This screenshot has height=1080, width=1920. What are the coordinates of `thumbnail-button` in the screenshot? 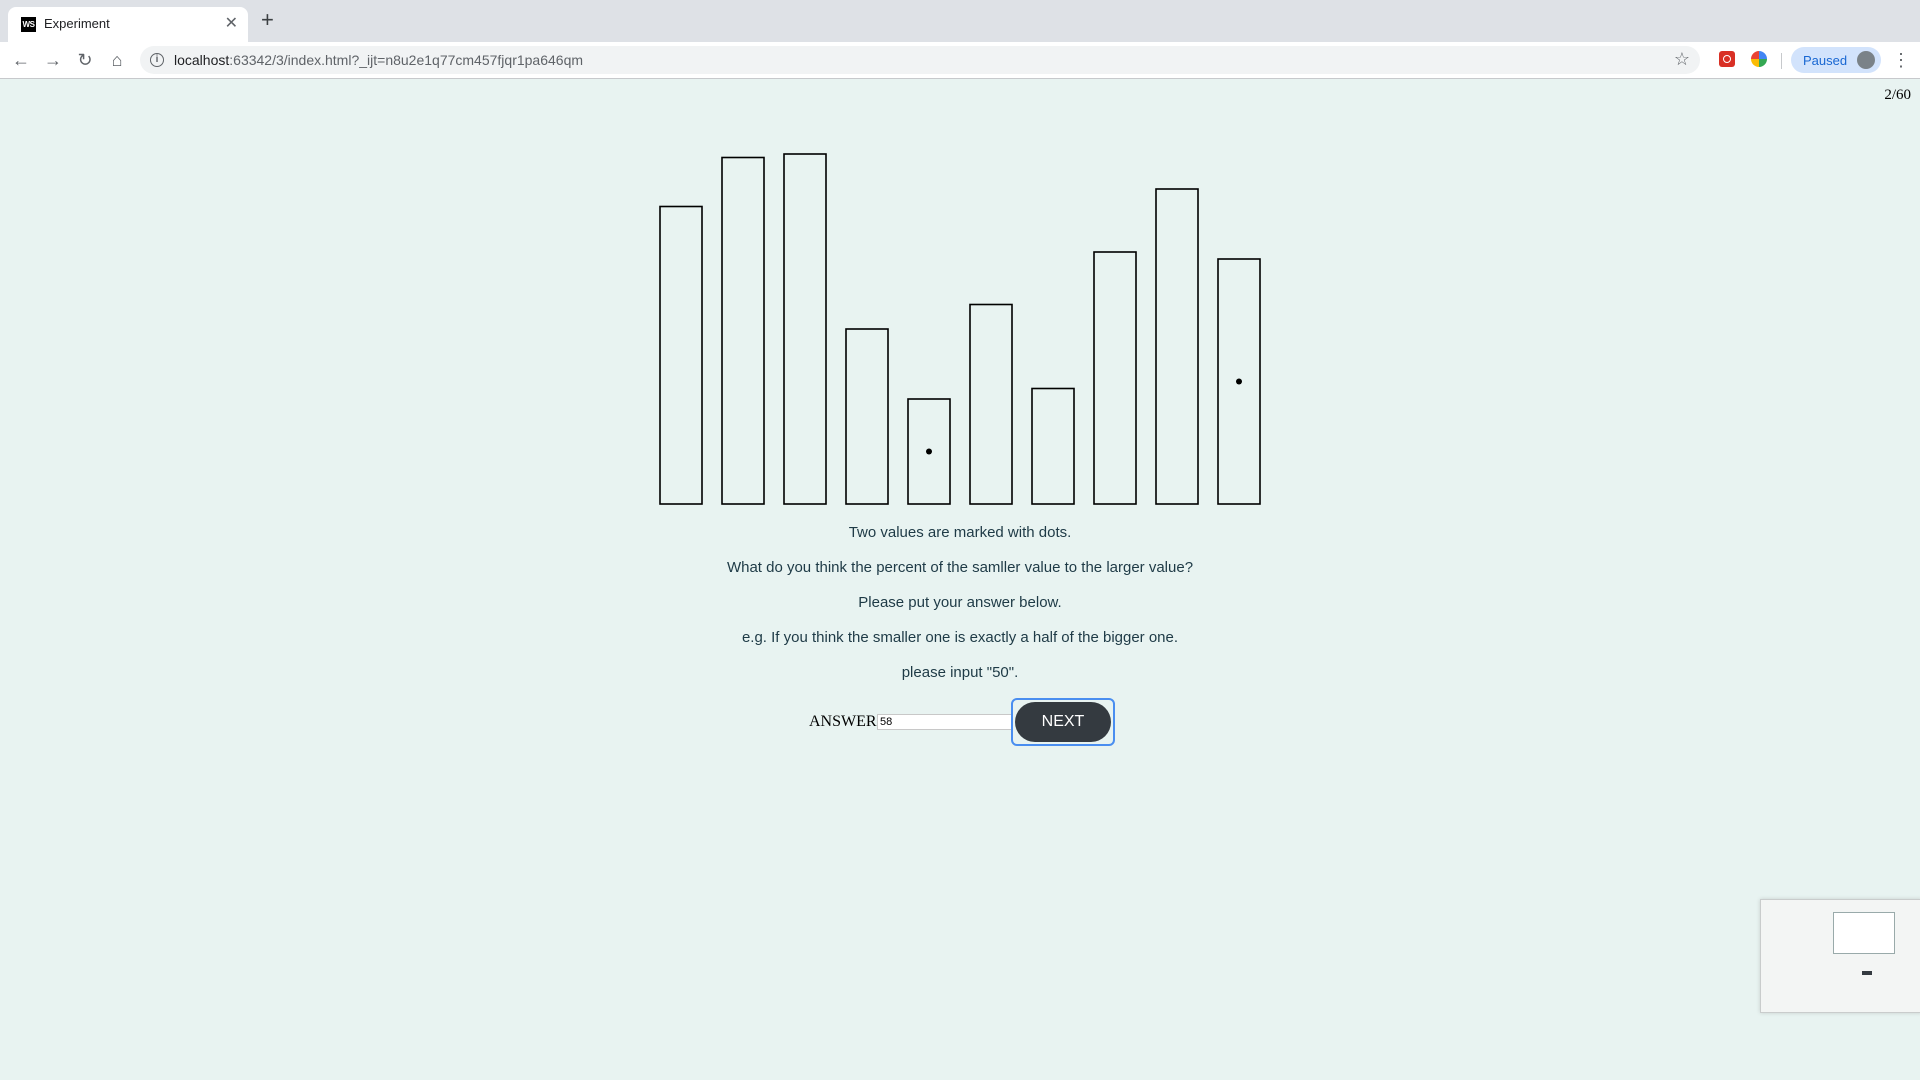 It's located at (1867, 973).